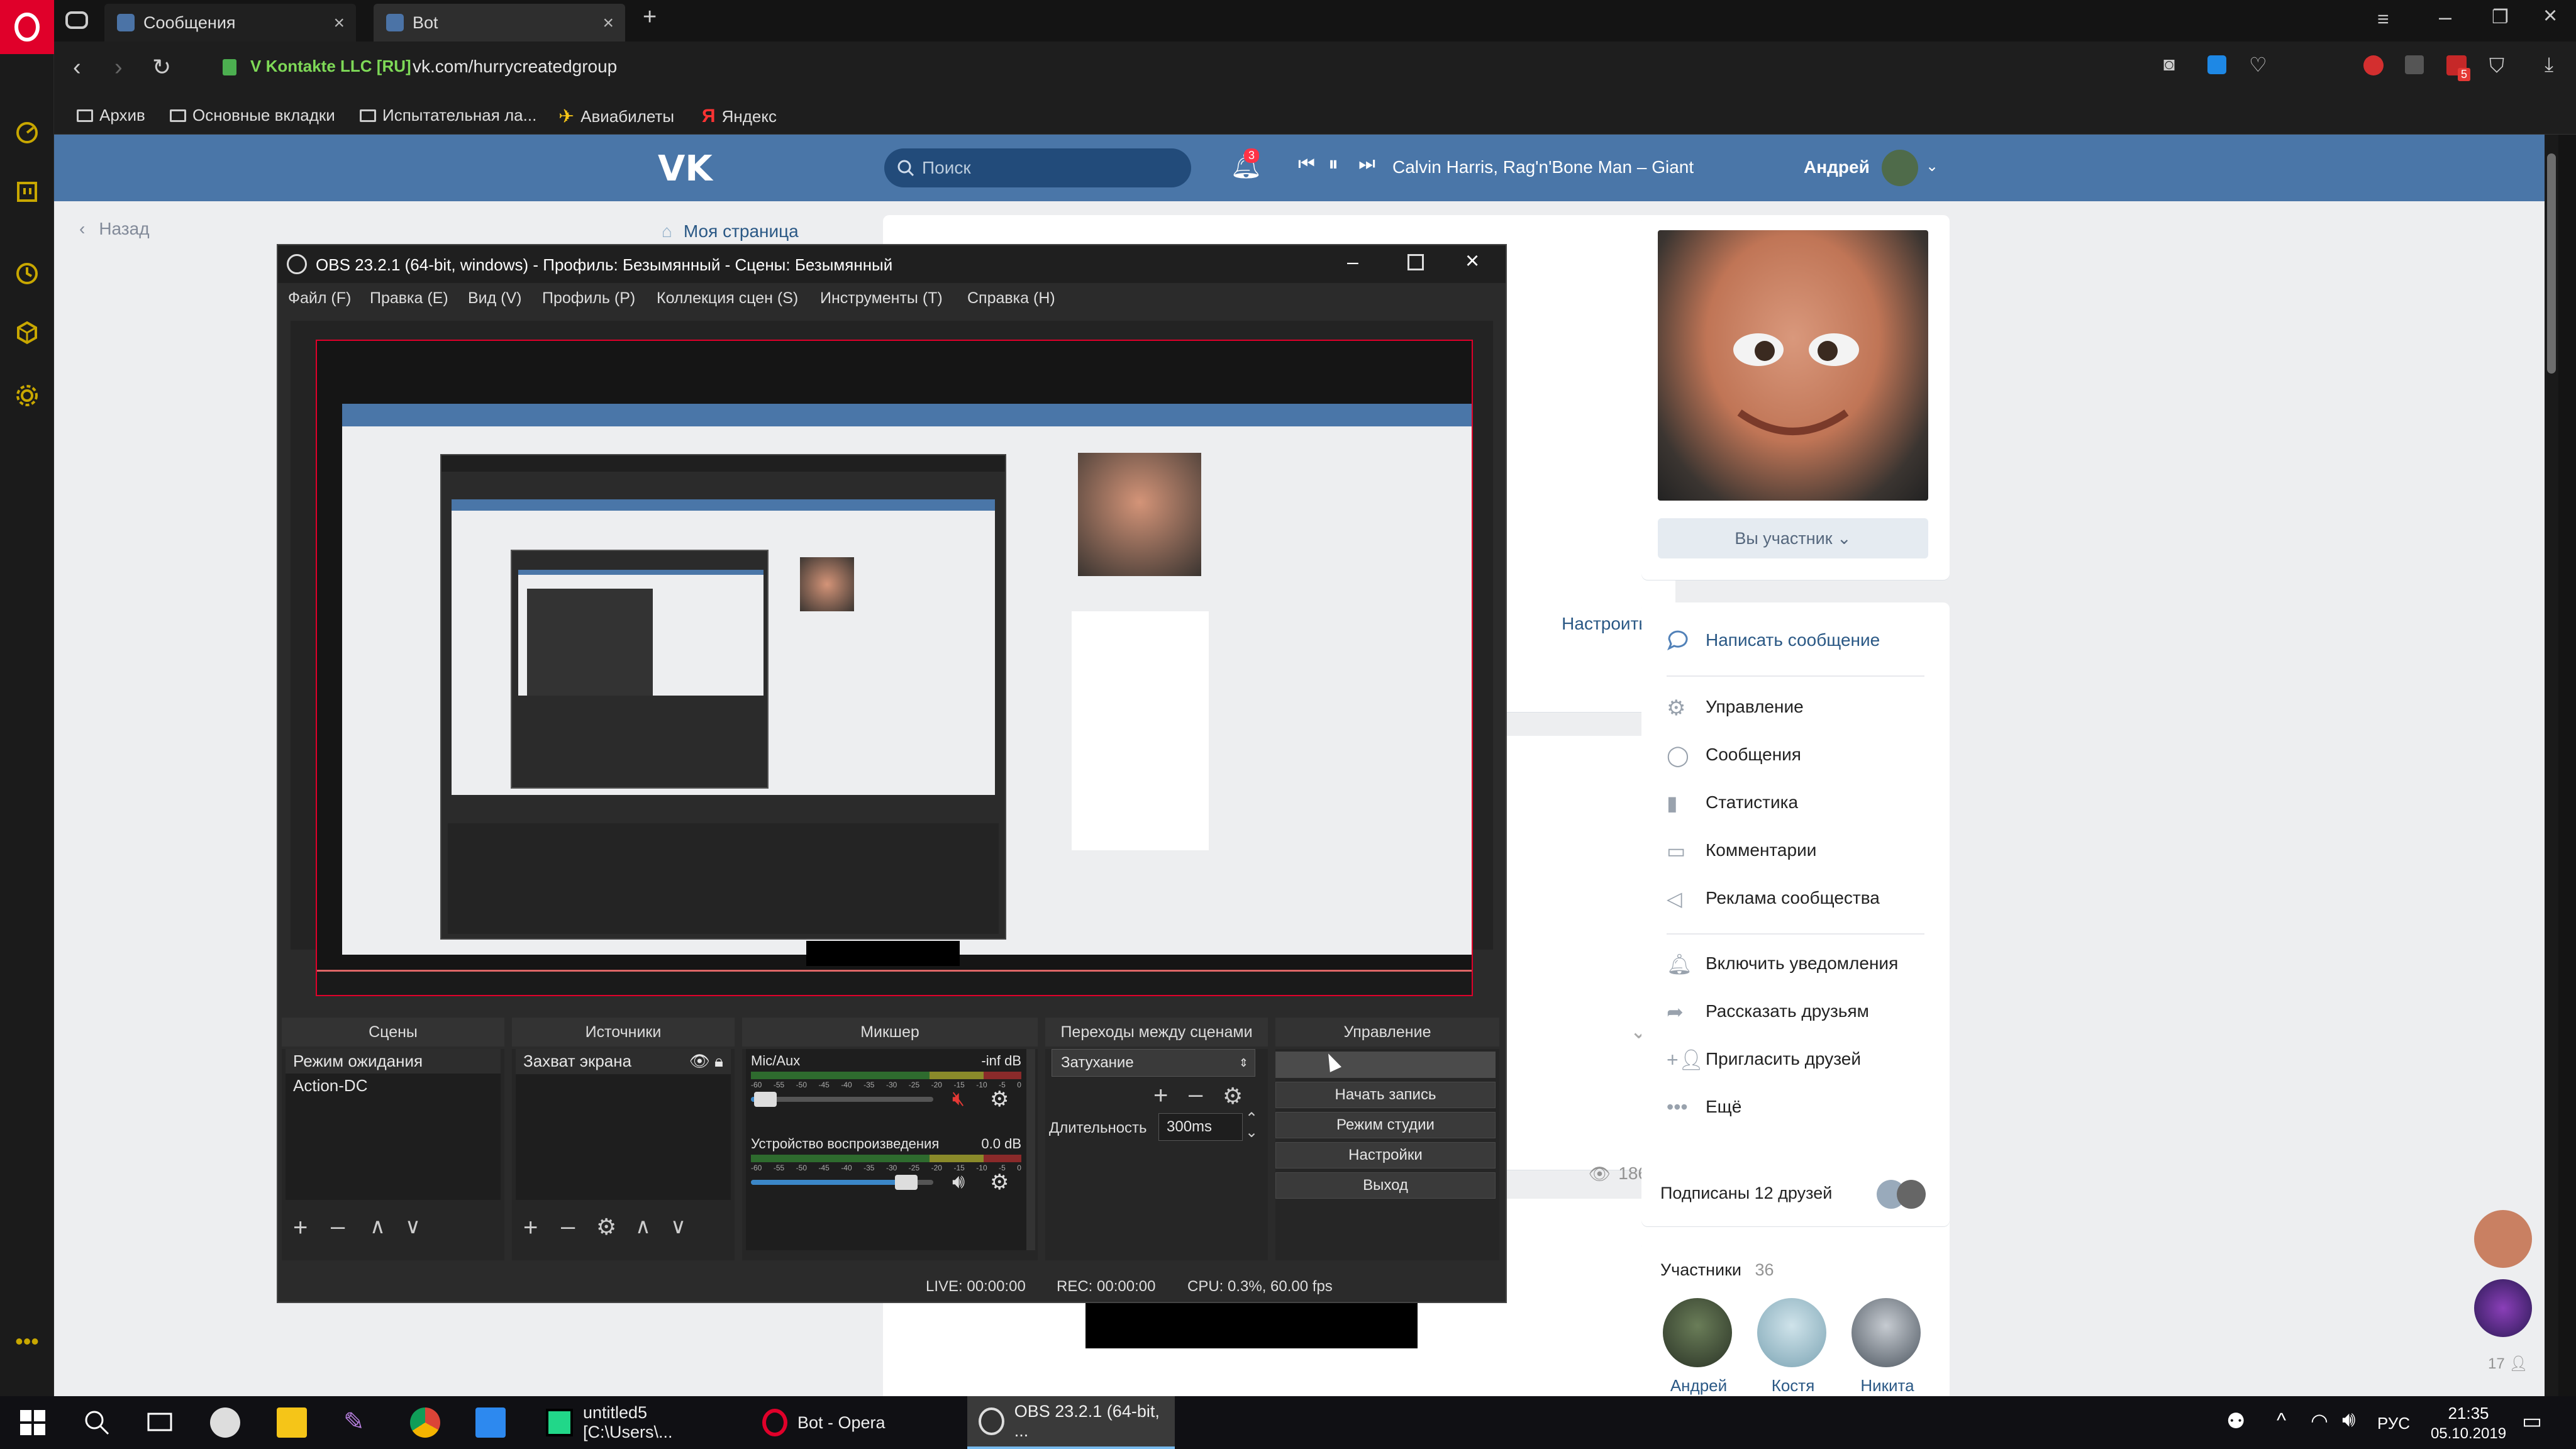 Image resolution: width=2576 pixels, height=1449 pixels. What do you see at coordinates (730, 231) in the screenshot?
I see `my-page-link: ⌂ Моя страница` at bounding box center [730, 231].